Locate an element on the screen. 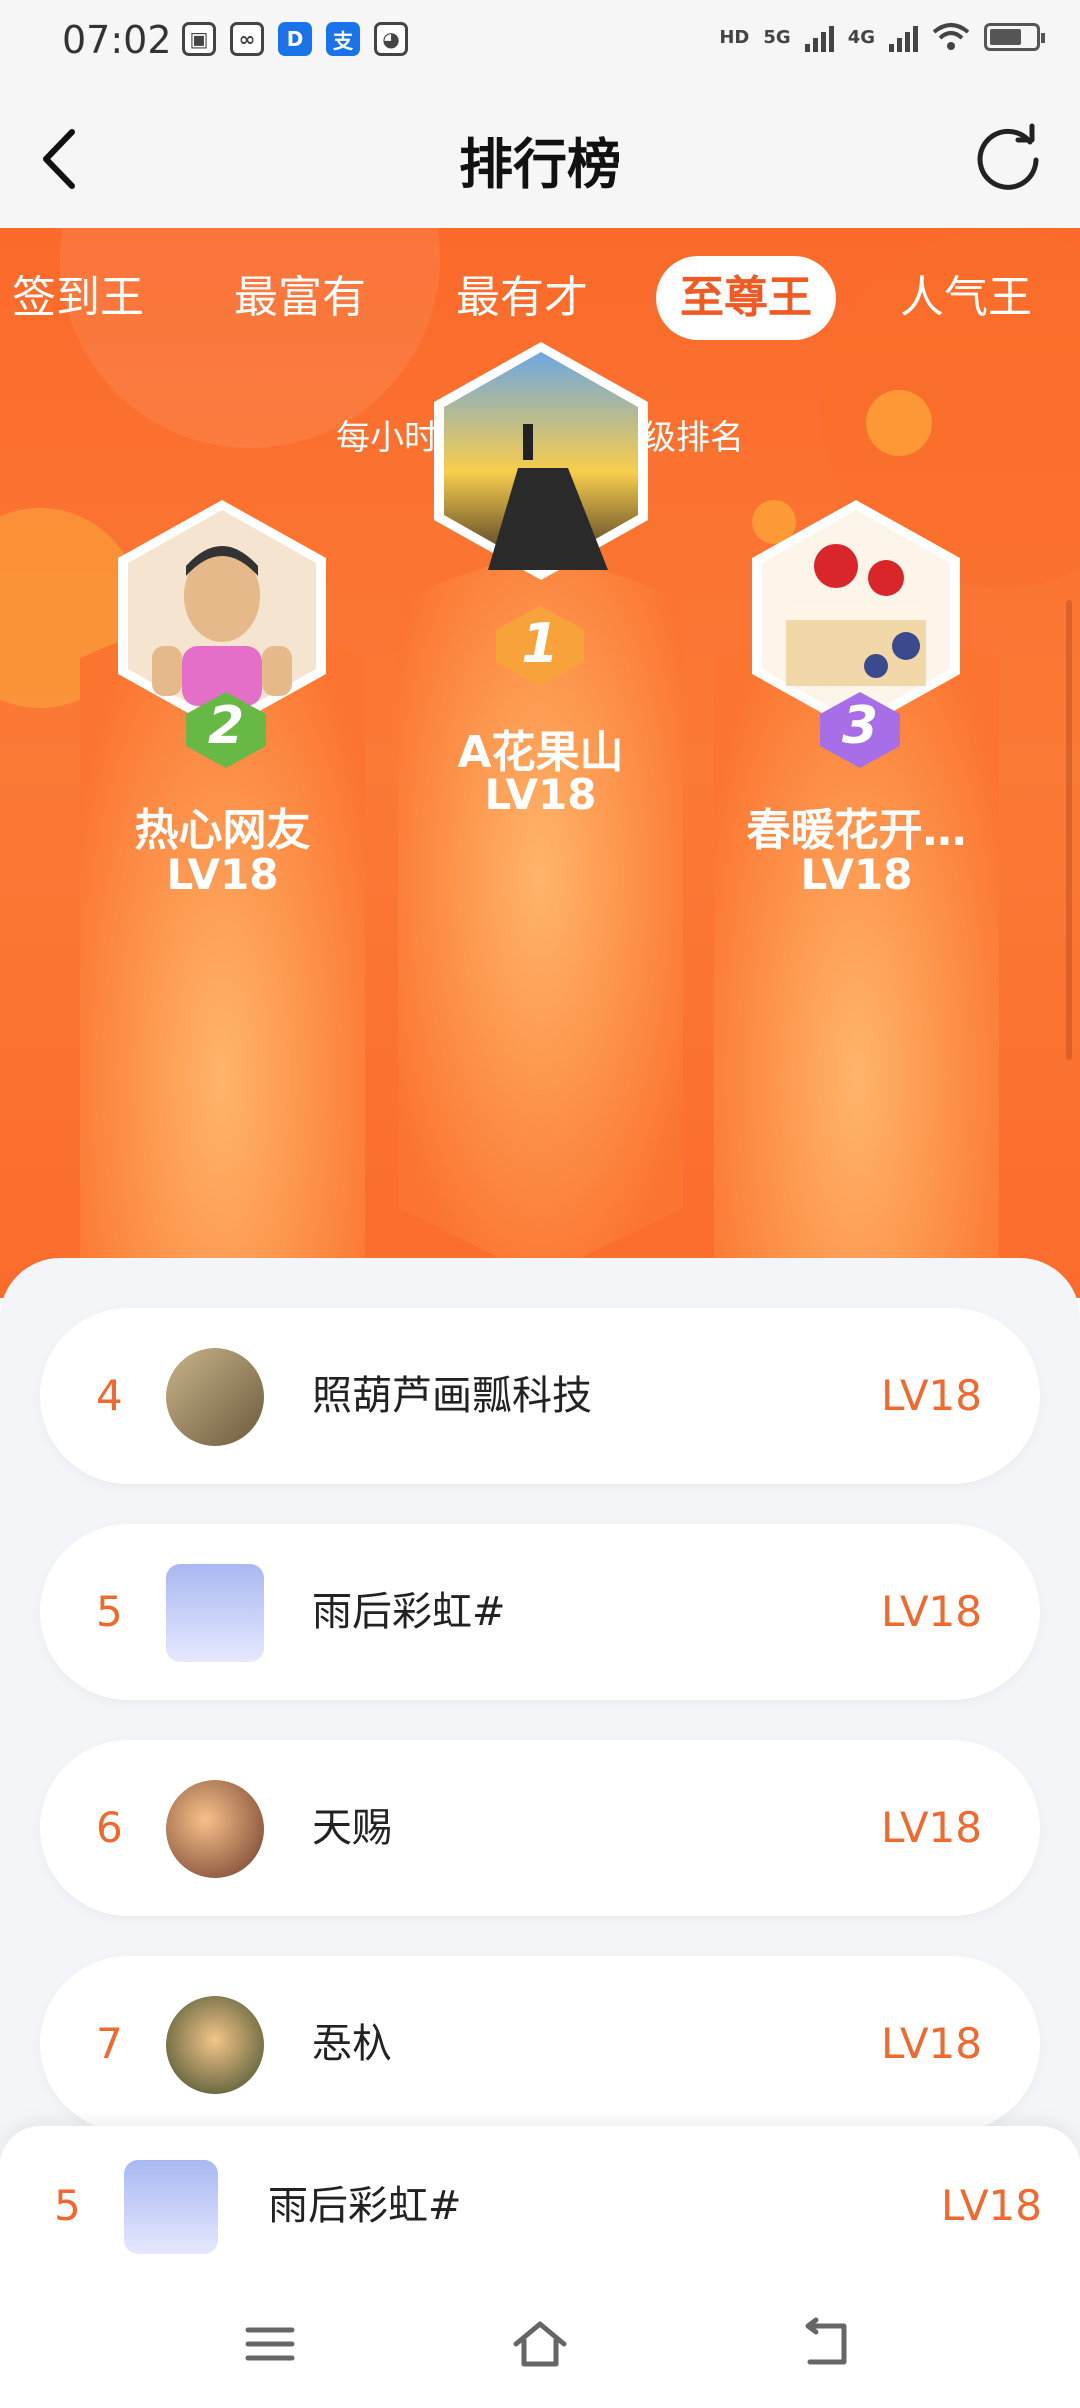 Image resolution: width=1080 pixels, height=2408 pixels. page-title: 排行榜 is located at coordinates (540, 164).